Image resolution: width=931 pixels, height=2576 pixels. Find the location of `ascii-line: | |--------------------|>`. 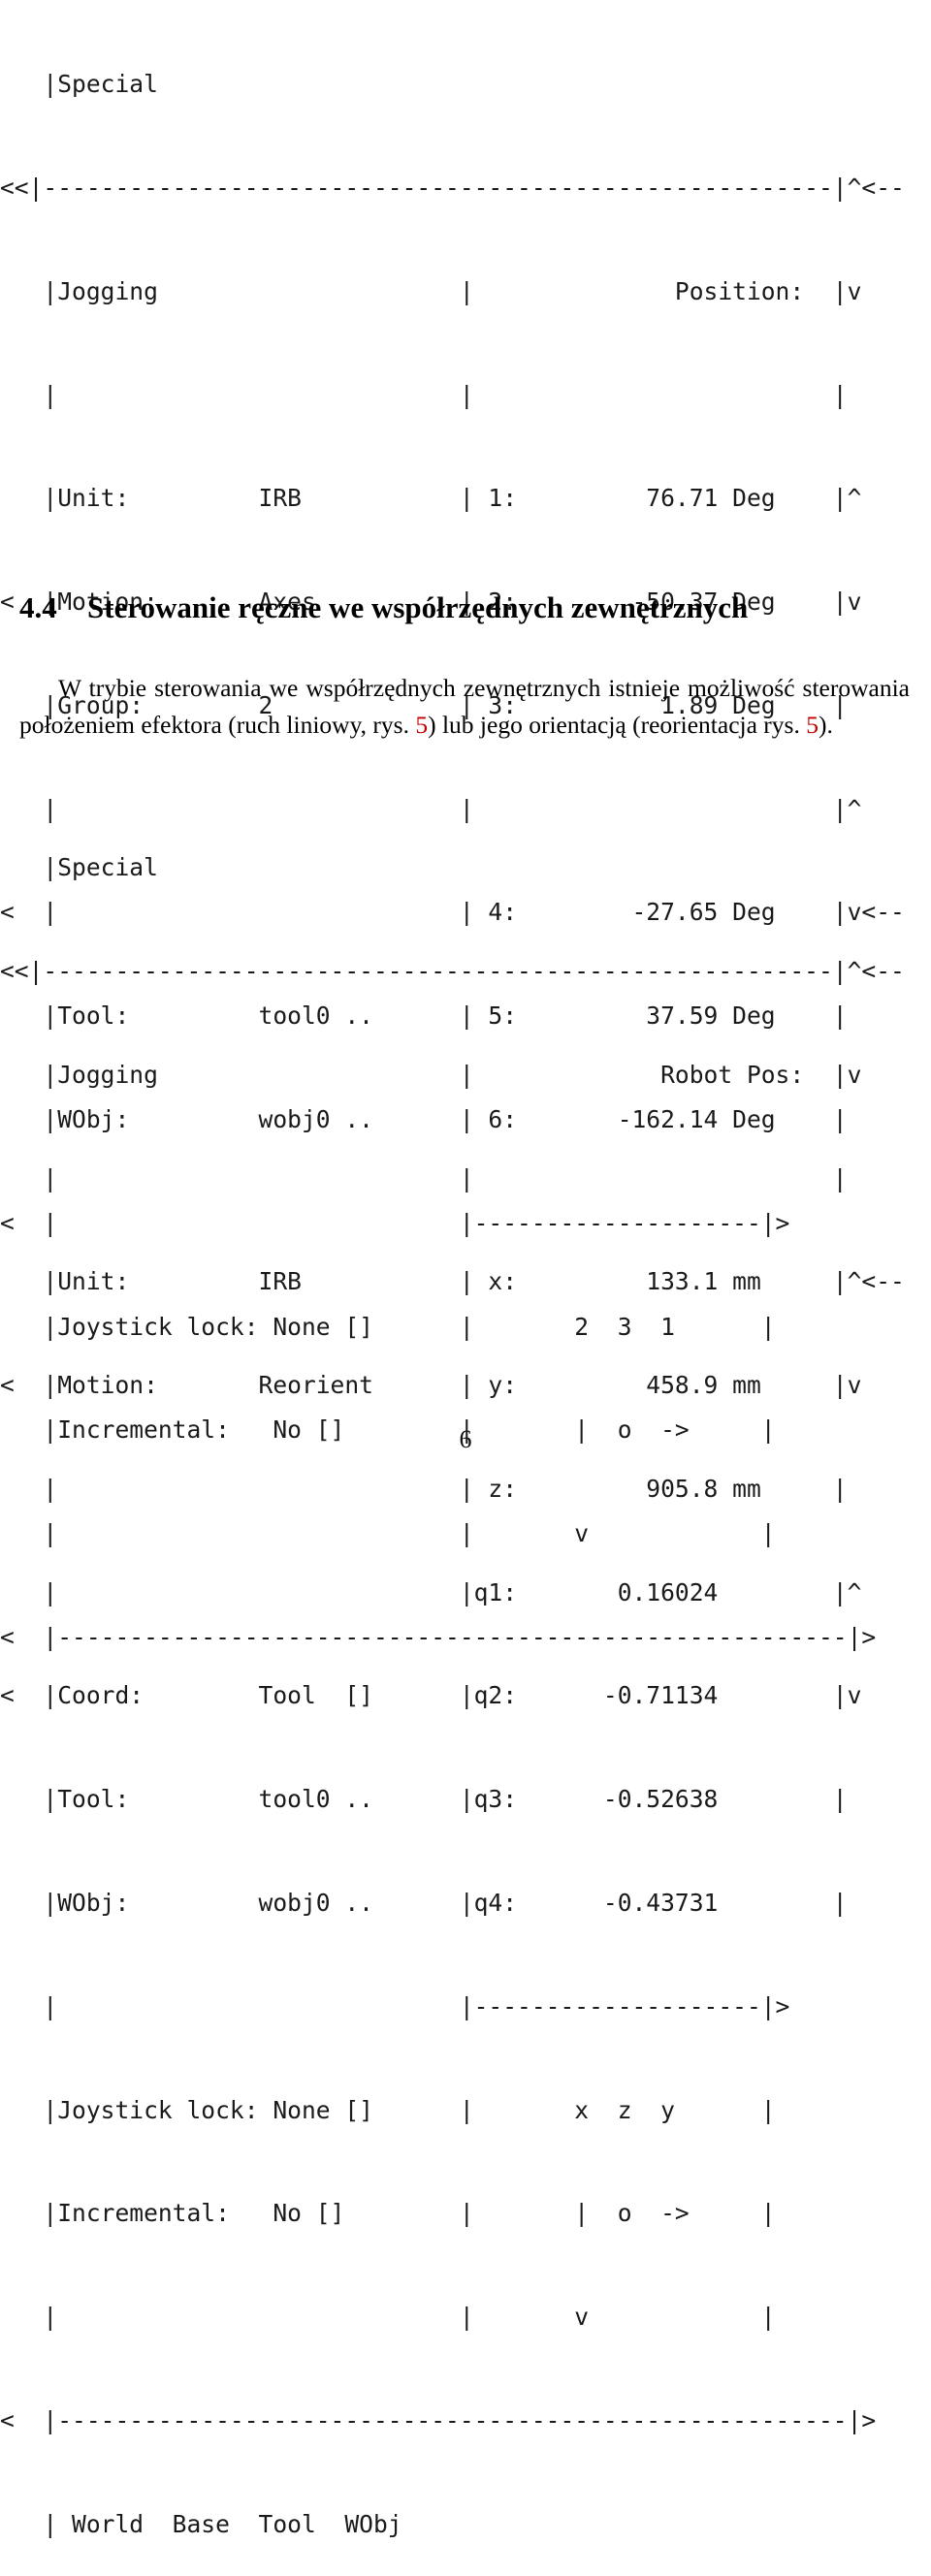

ascii-line: | |--------------------|> is located at coordinates (395, 2006).